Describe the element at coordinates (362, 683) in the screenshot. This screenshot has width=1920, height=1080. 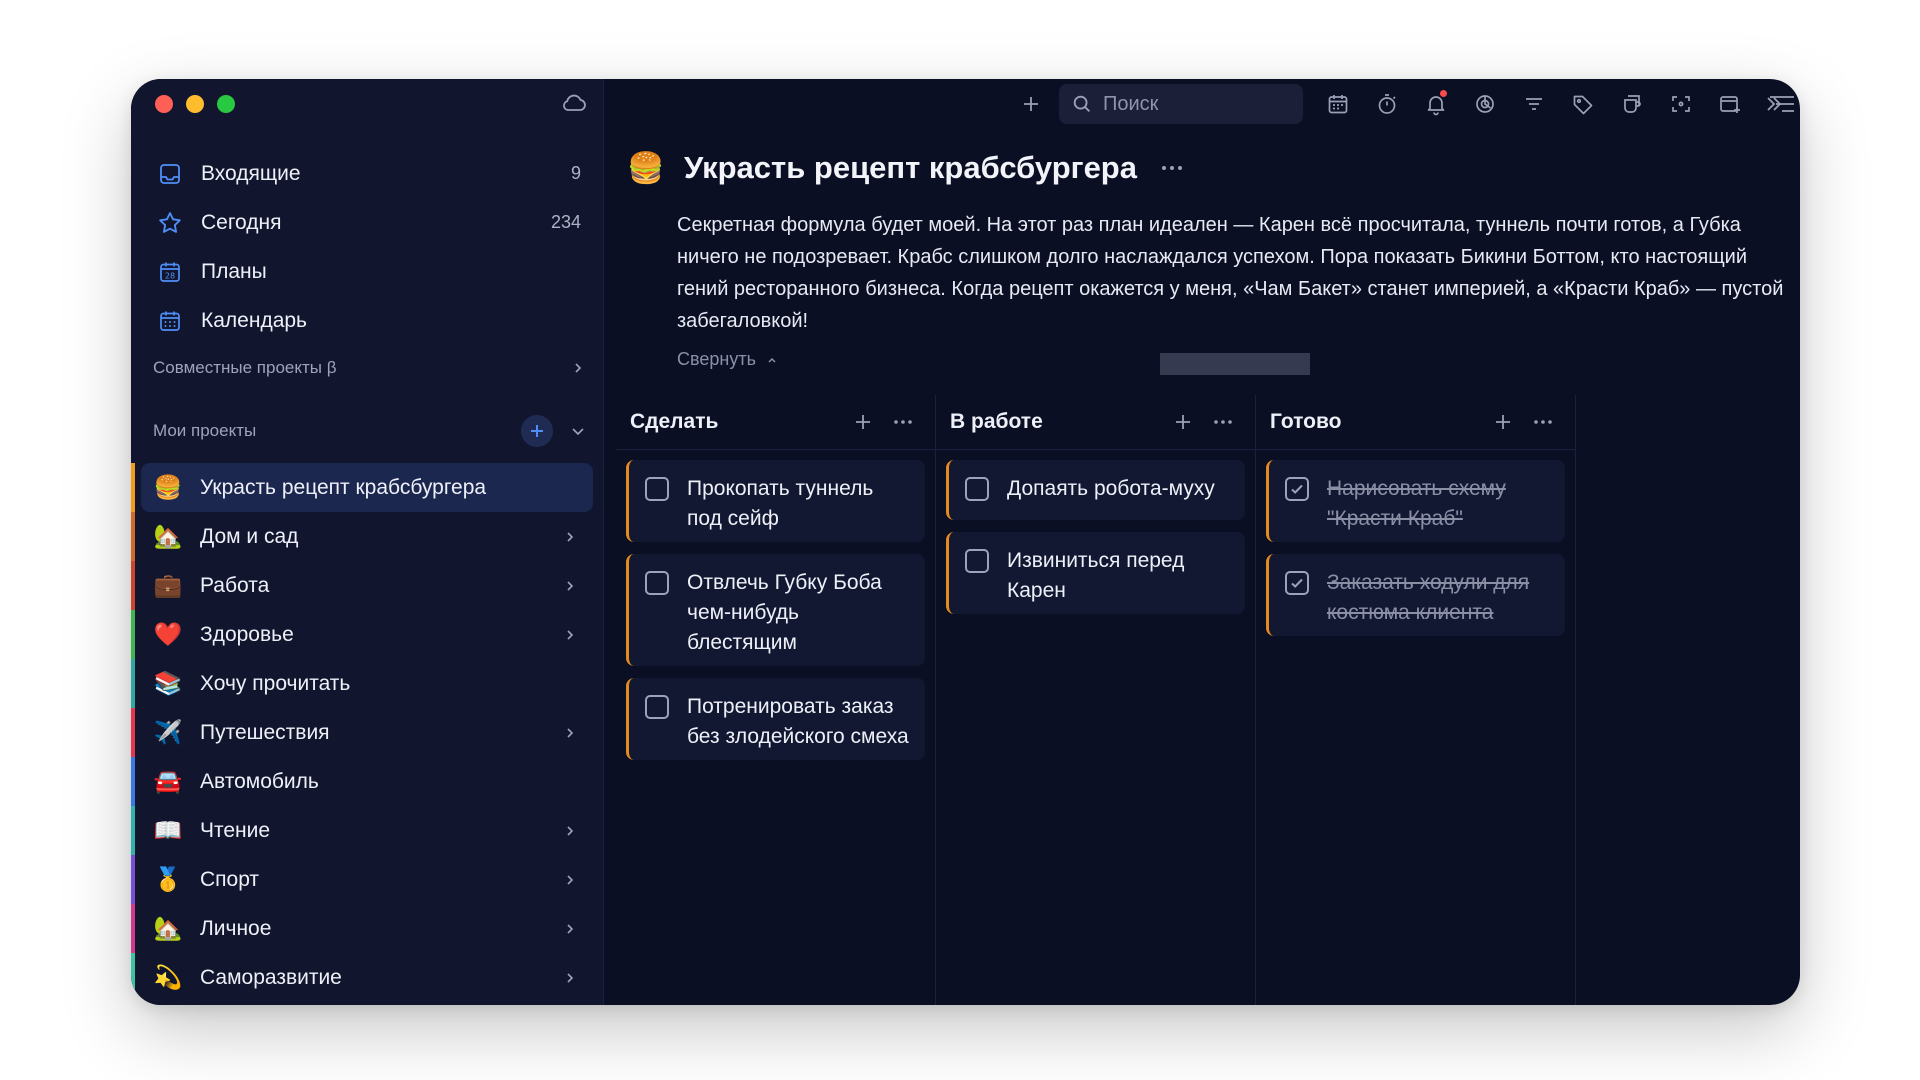
I see `sidebar-project-item: 📚 Хочу прочитать` at that location.